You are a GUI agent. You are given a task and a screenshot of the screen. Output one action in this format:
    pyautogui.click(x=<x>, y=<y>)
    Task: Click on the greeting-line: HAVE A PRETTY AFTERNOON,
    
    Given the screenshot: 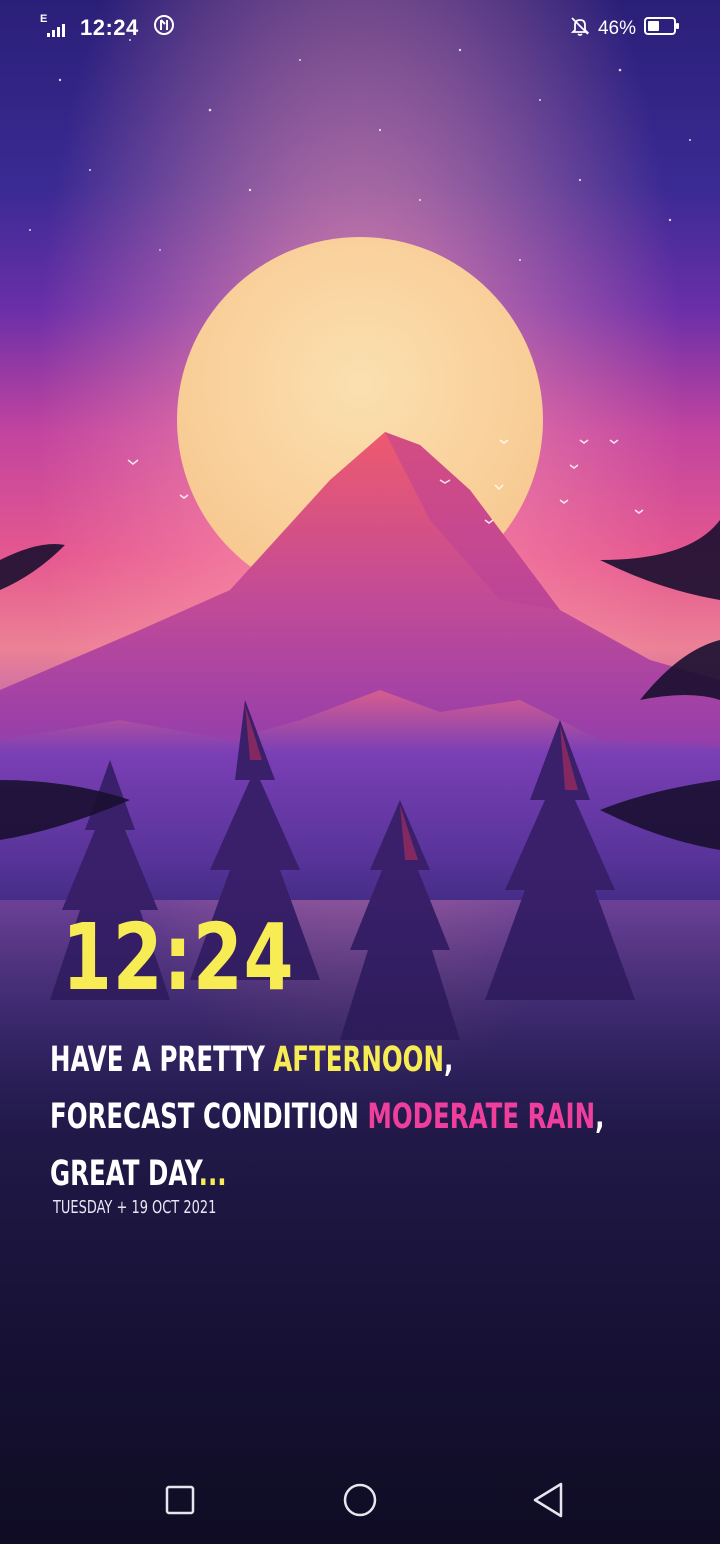 What is the action you would take?
    pyautogui.click(x=260, y=1060)
    